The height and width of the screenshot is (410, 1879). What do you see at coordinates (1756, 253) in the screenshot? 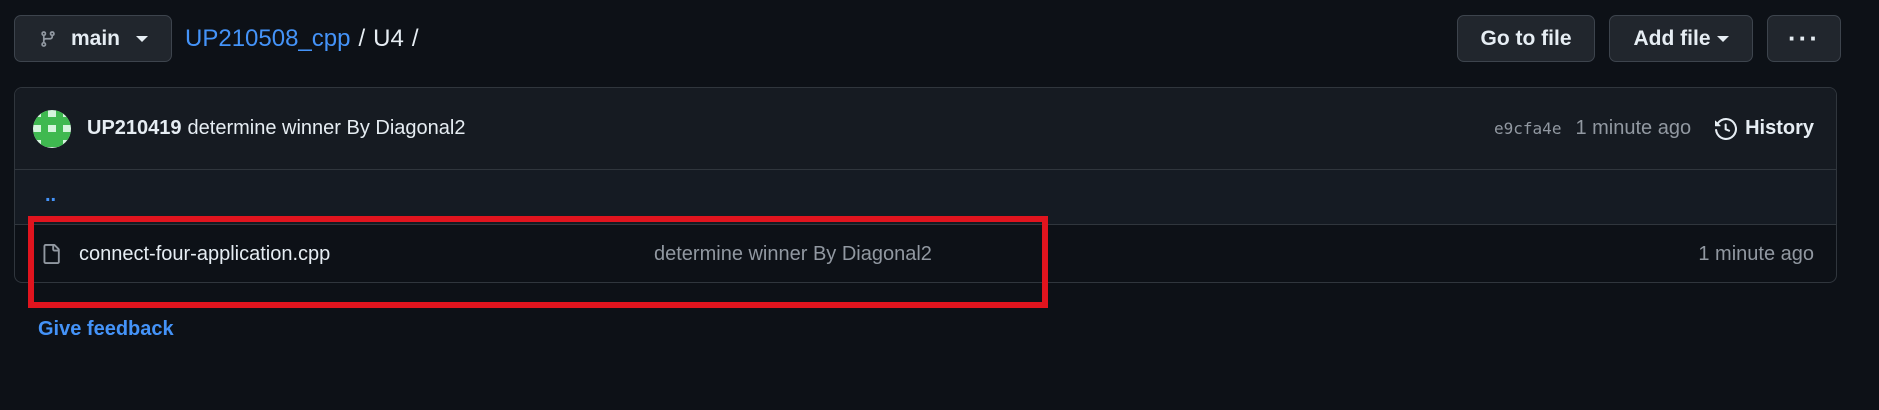
I see `file-commit-time: 1 minute ago` at bounding box center [1756, 253].